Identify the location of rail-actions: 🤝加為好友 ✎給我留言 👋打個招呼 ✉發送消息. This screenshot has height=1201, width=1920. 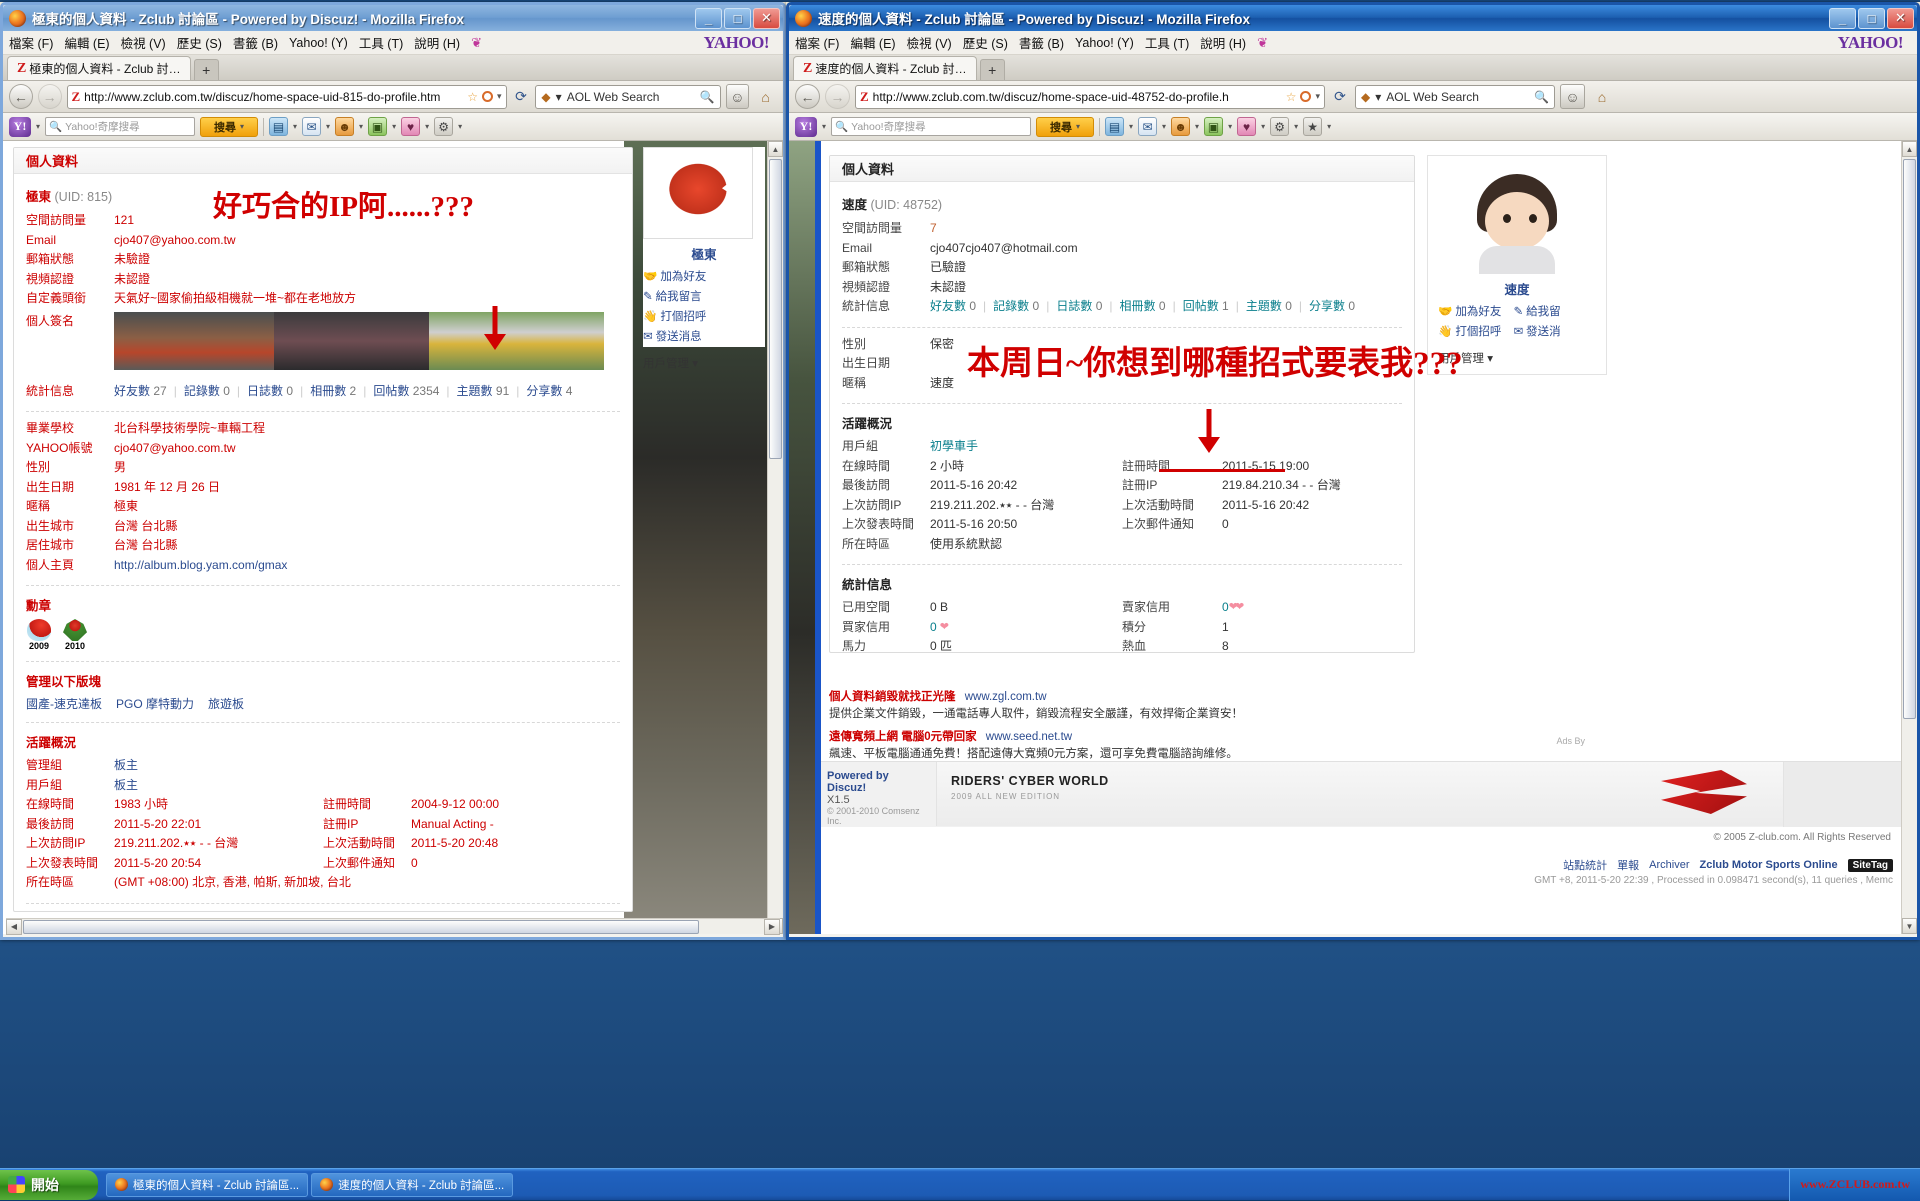
(704, 307).